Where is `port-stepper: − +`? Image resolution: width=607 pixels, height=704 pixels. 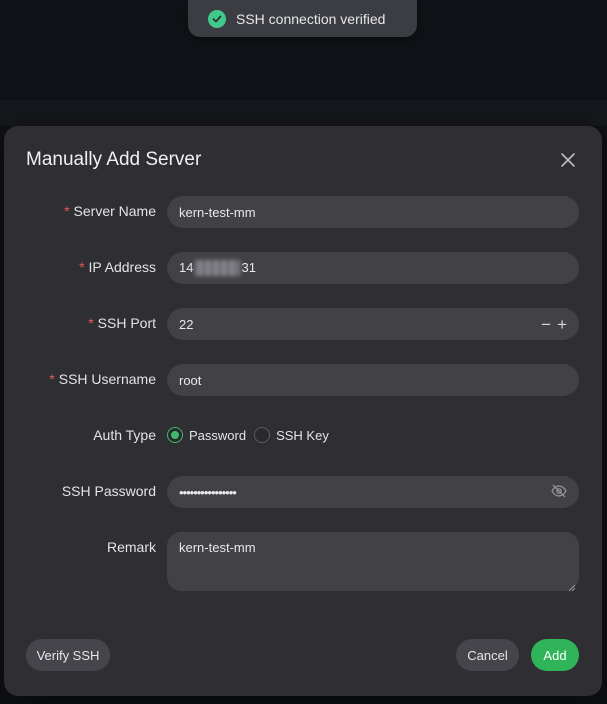
port-stepper: − + is located at coordinates (554, 324).